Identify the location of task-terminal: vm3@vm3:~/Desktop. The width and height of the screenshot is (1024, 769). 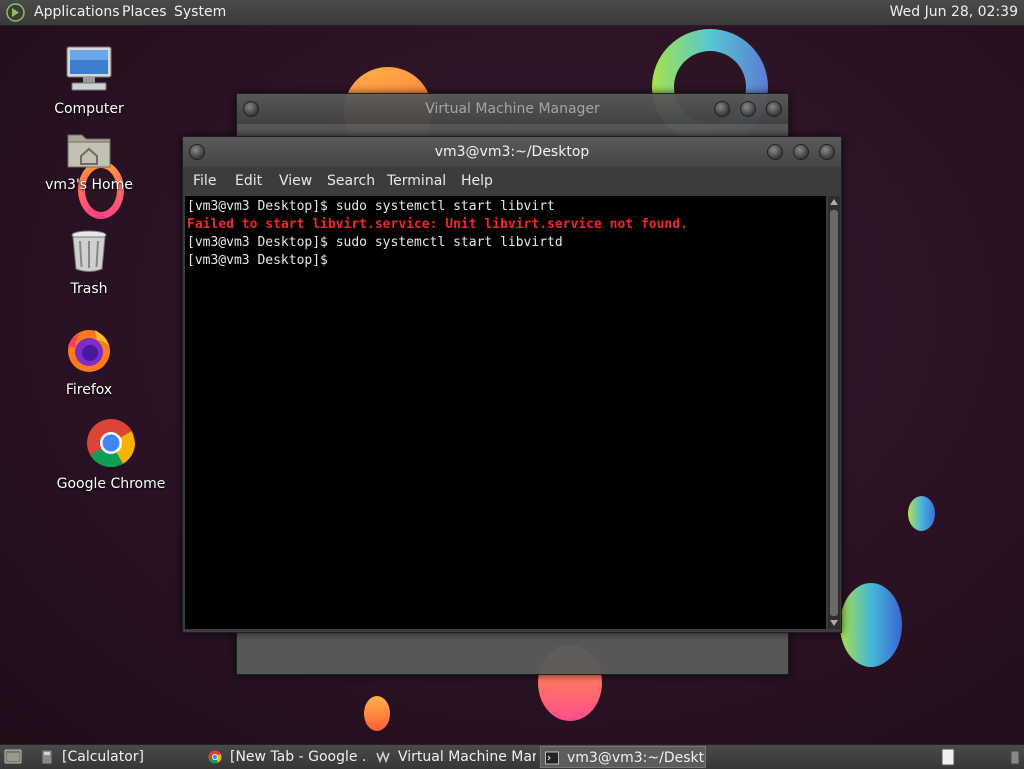
(623, 757).